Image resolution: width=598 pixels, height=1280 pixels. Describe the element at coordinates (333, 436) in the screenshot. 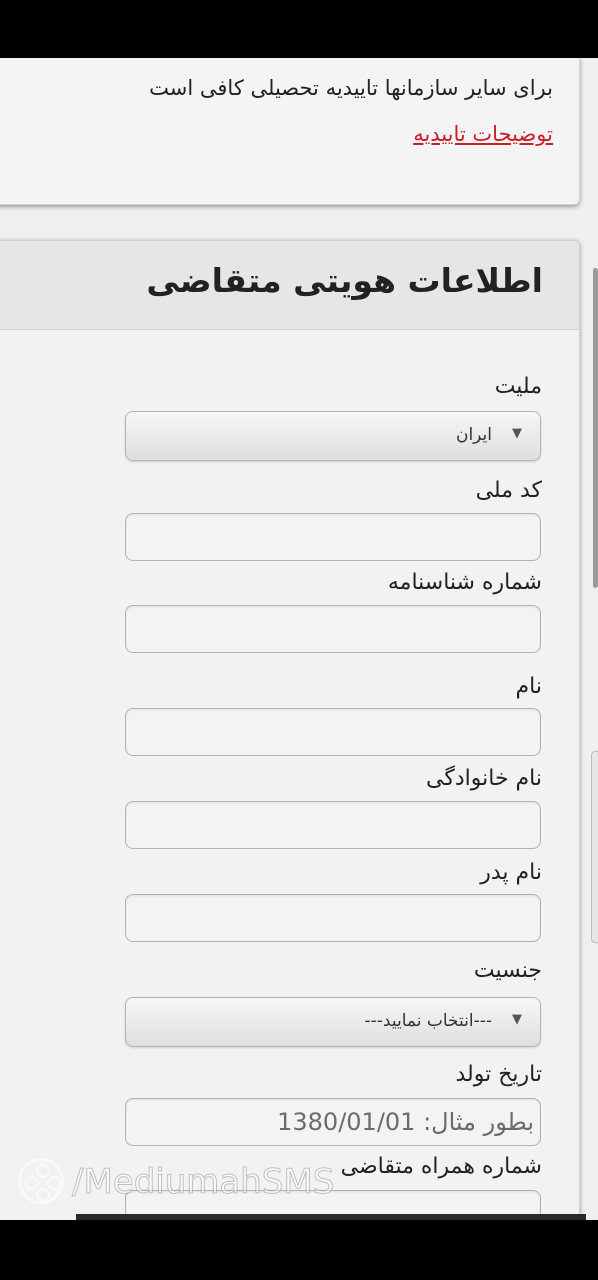

I see `nationality-select: ▼ ایران` at that location.